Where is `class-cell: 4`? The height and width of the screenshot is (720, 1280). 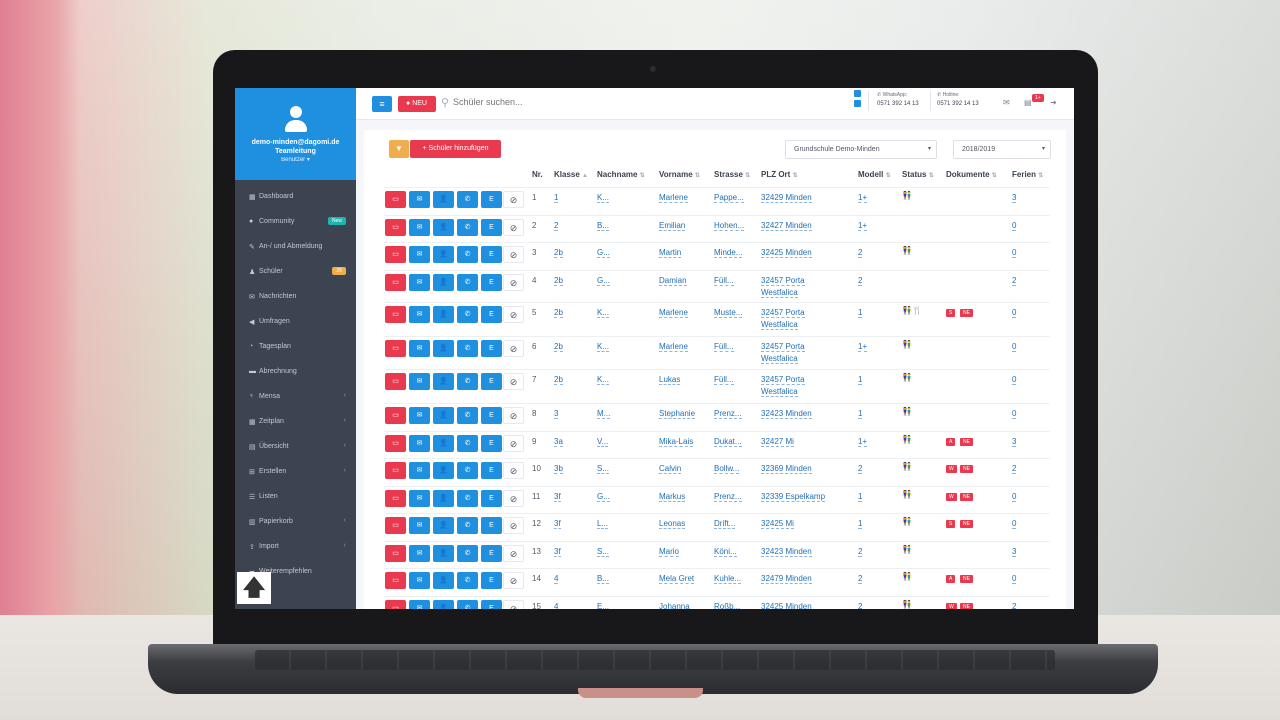
class-cell: 4 is located at coordinates (556, 579).